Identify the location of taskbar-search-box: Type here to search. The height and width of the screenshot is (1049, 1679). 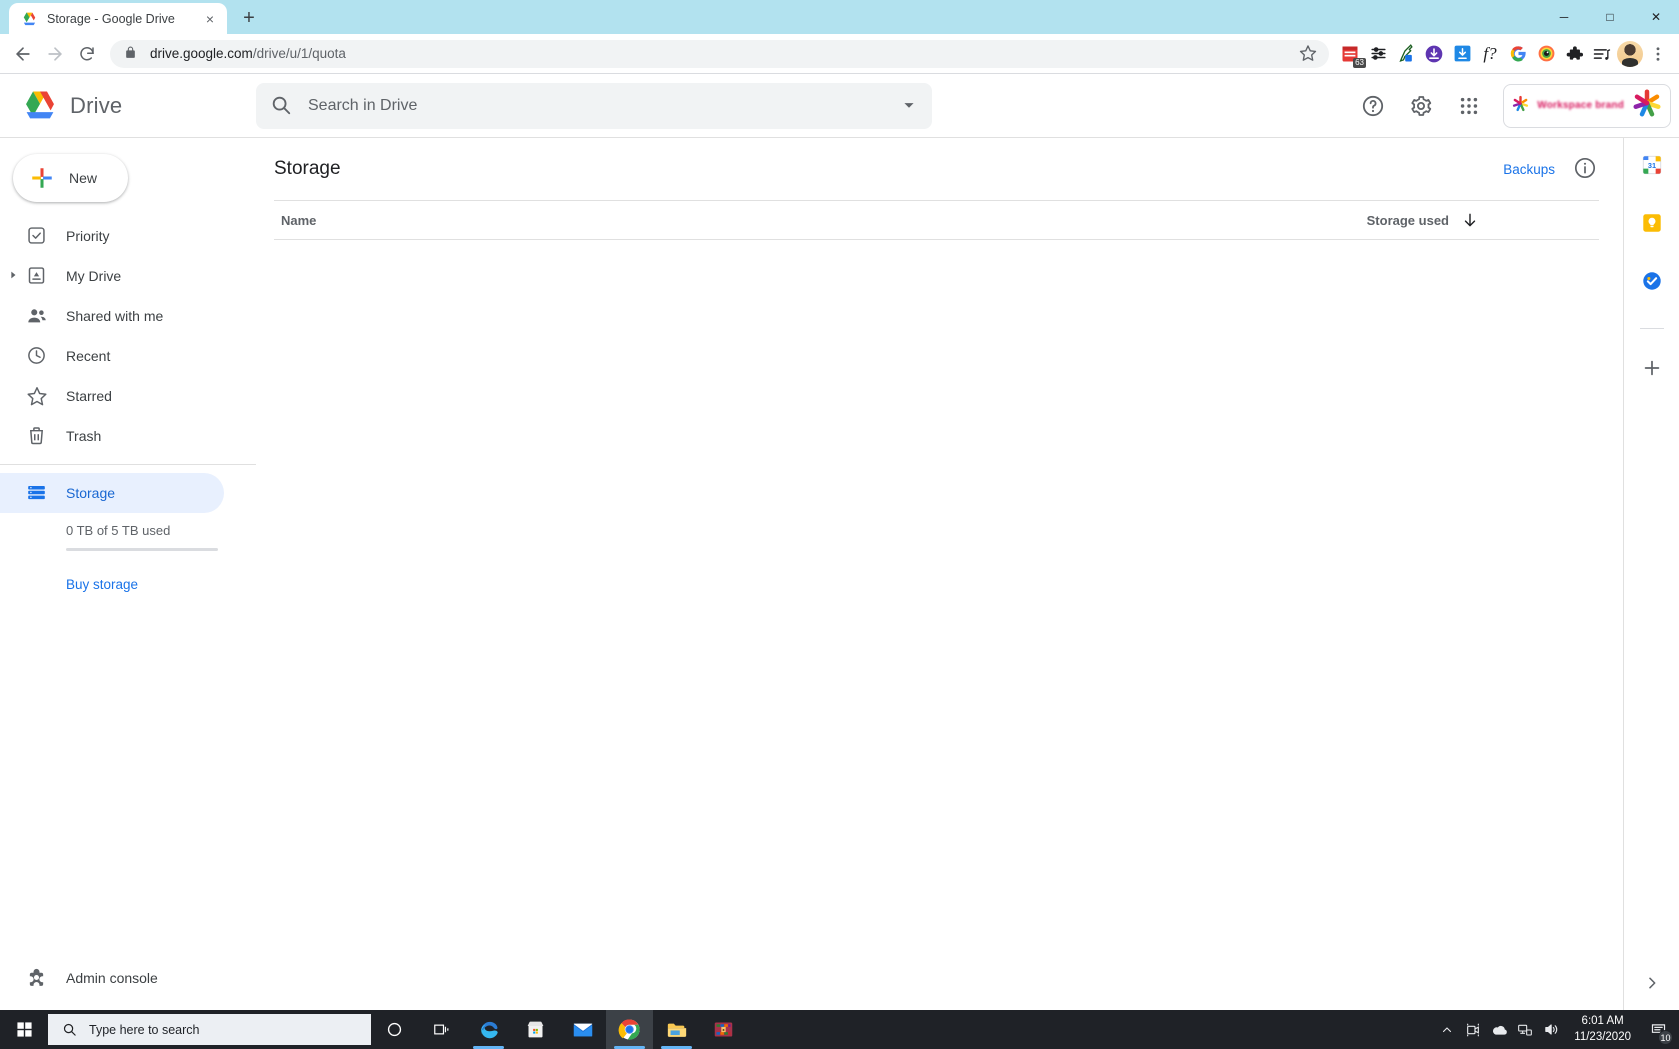
(209, 1029).